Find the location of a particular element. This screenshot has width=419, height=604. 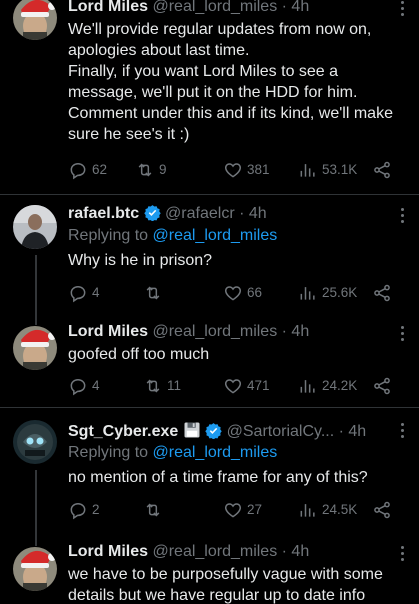

retweet-count: 9 is located at coordinates (163, 169).